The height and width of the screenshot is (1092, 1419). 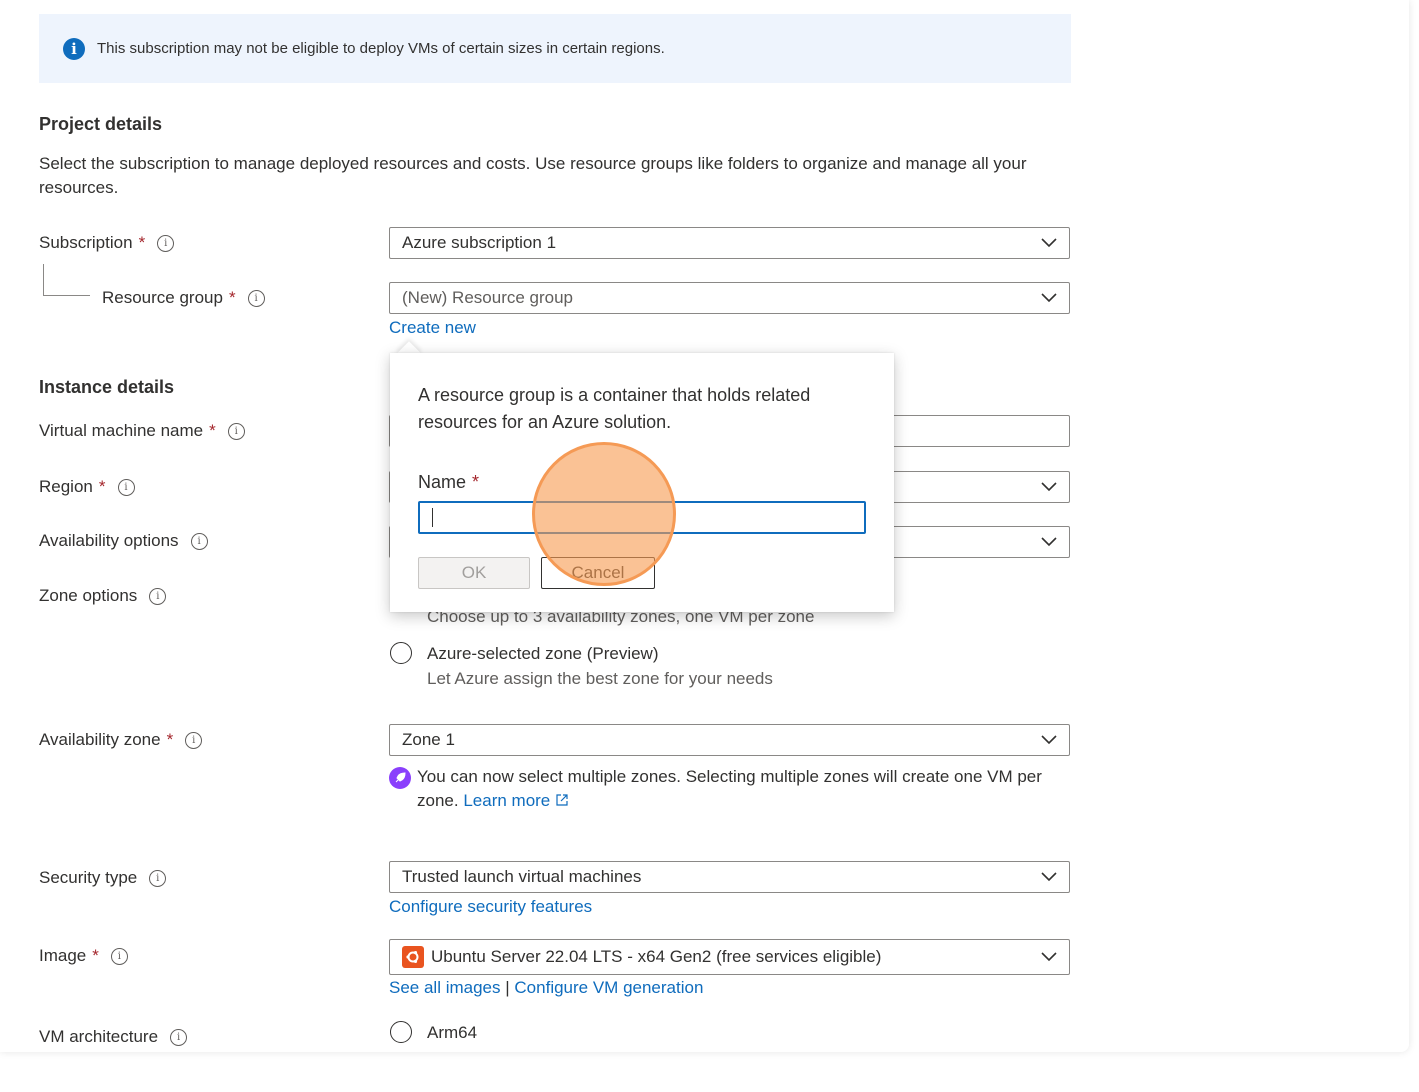 I want to click on configure-vm-generation-link: Configure VM generation, so click(x=608, y=987).